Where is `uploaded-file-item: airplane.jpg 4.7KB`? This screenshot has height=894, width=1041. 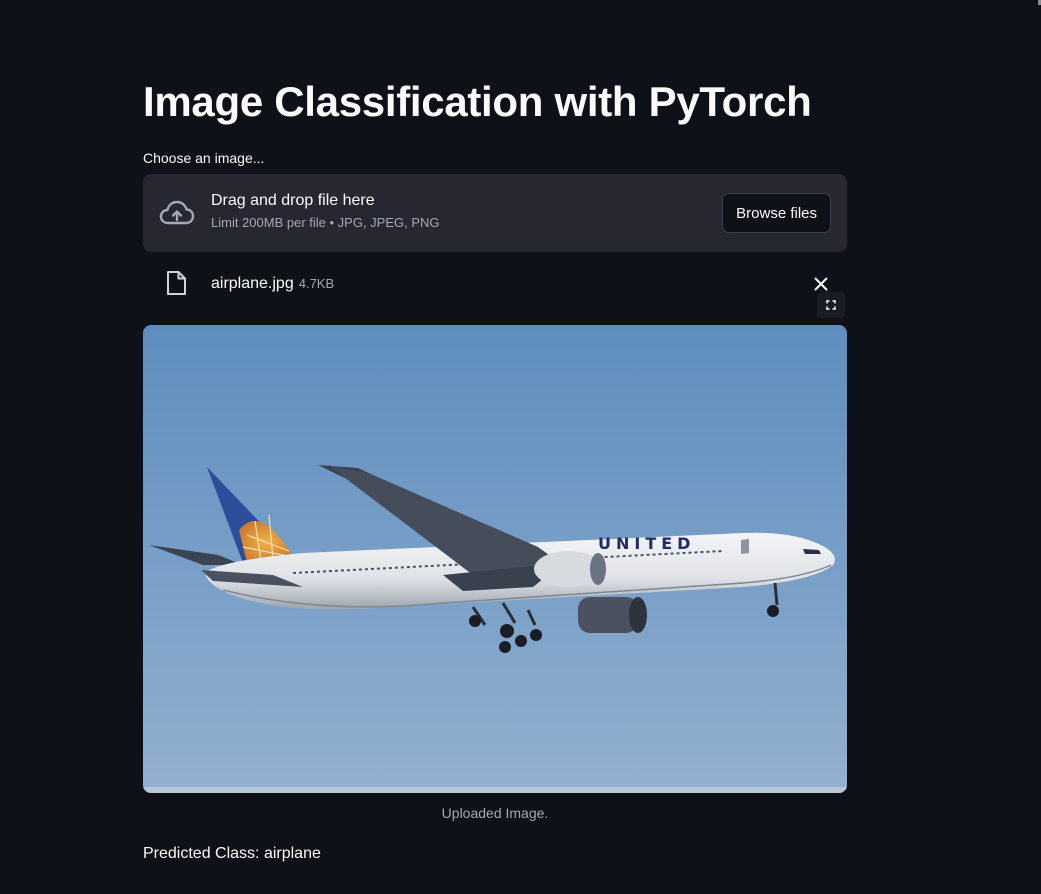 uploaded-file-item: airplane.jpg 4.7KB is located at coordinates (495, 285).